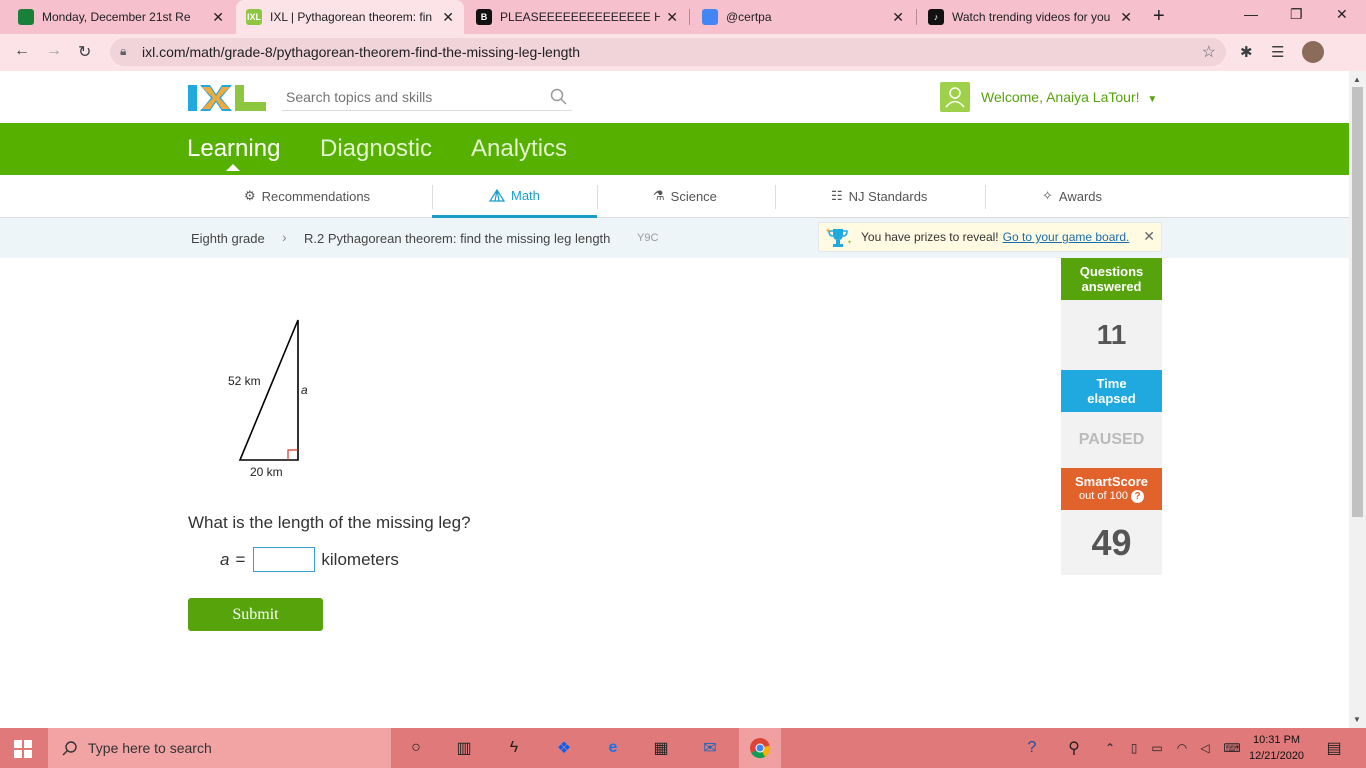 This screenshot has height=768, width=1366. What do you see at coordinates (514, 748) in the screenshot?
I see `app-icon: ϟ` at bounding box center [514, 748].